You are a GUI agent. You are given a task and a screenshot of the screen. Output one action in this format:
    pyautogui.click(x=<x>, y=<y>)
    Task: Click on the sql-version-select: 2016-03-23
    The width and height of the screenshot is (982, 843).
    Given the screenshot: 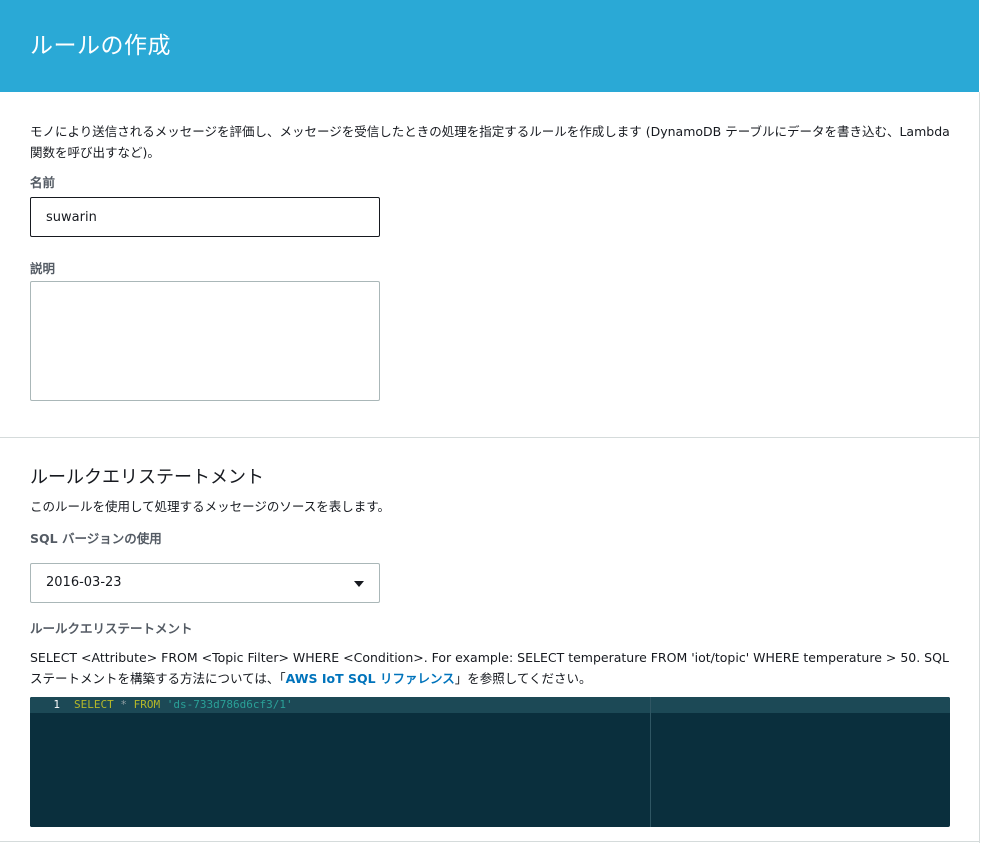 What is the action you would take?
    pyautogui.click(x=205, y=583)
    